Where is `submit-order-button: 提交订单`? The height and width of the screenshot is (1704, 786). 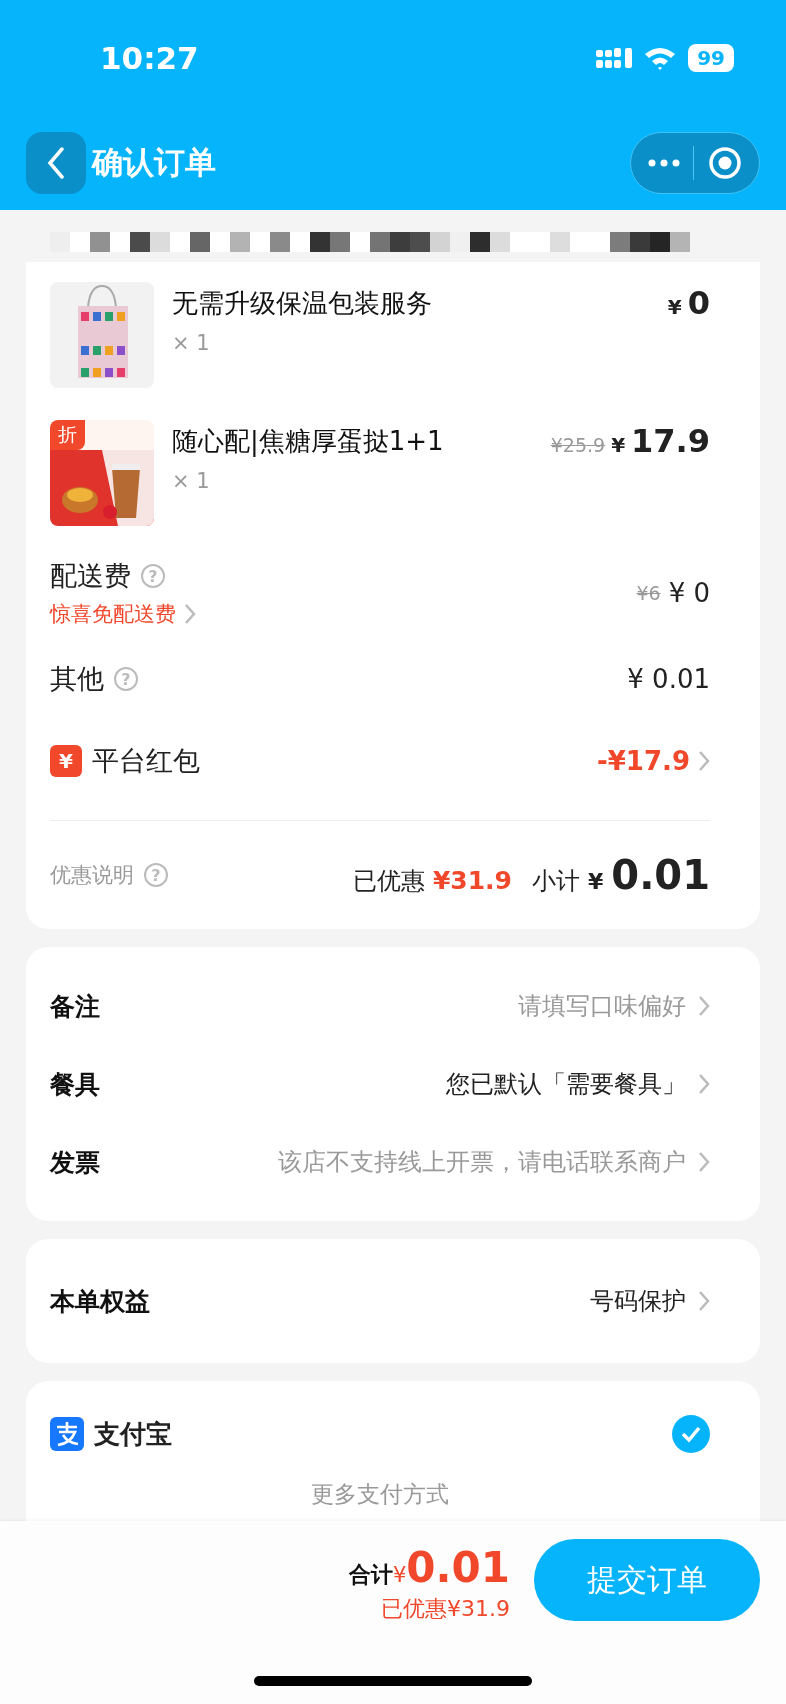 submit-order-button: 提交订单 is located at coordinates (647, 1580).